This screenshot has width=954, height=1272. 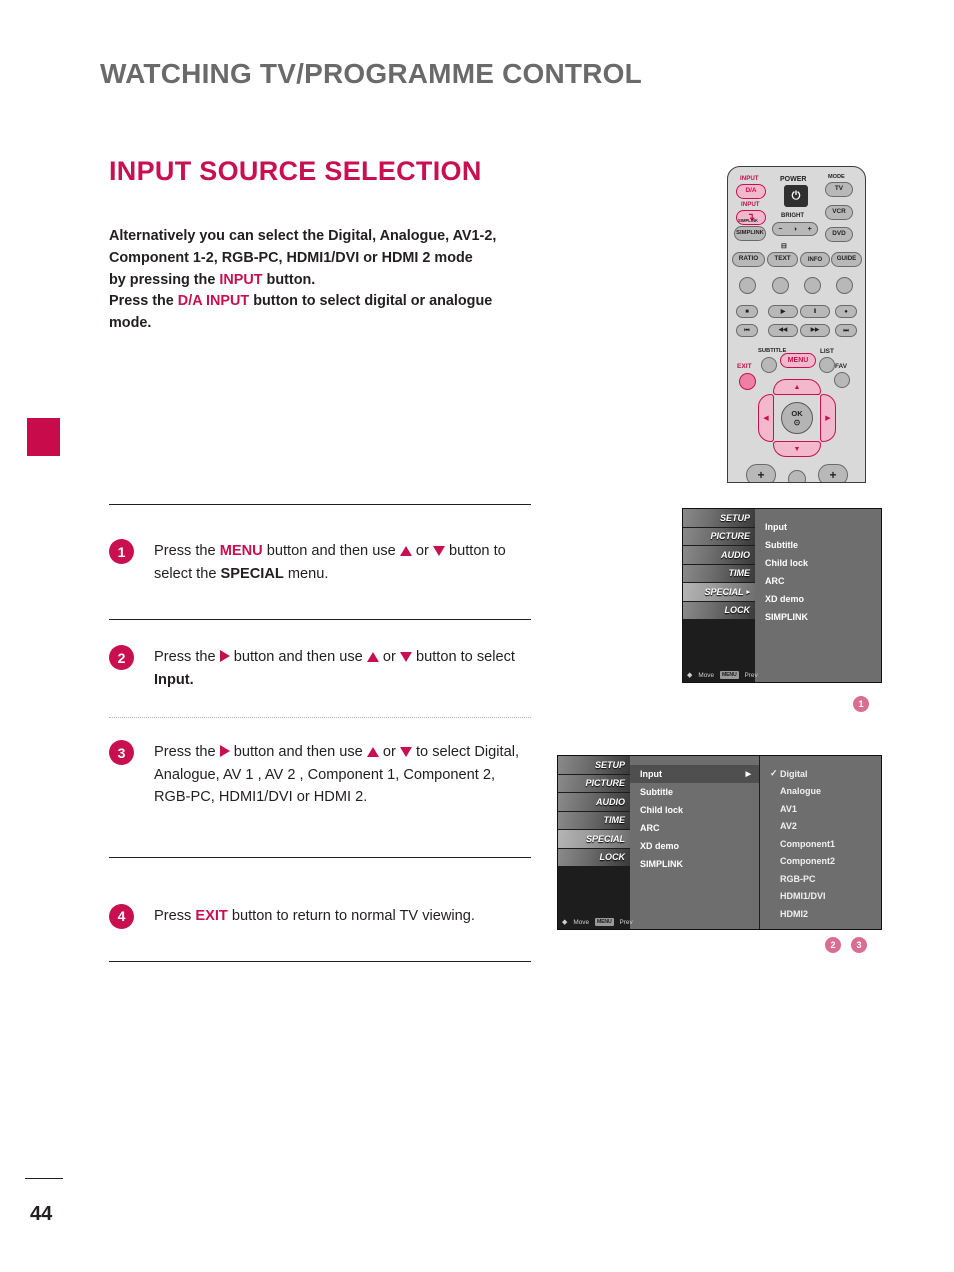 What do you see at coordinates (823, 617) in the screenshot?
I see `osd1-item-simplink: SIMPLINK` at bounding box center [823, 617].